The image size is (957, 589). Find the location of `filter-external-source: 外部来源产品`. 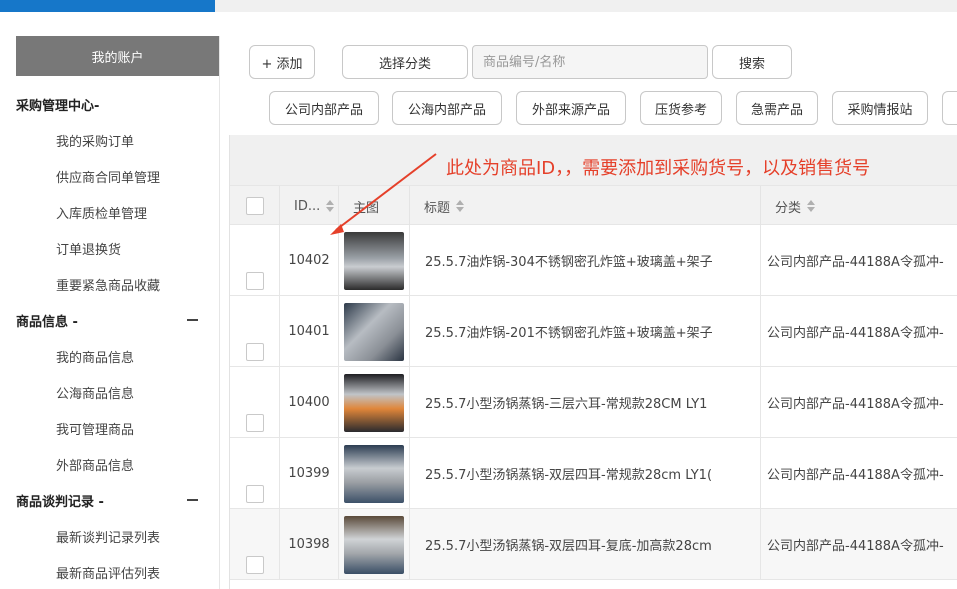

filter-external-source: 外部来源产品 is located at coordinates (571, 108).